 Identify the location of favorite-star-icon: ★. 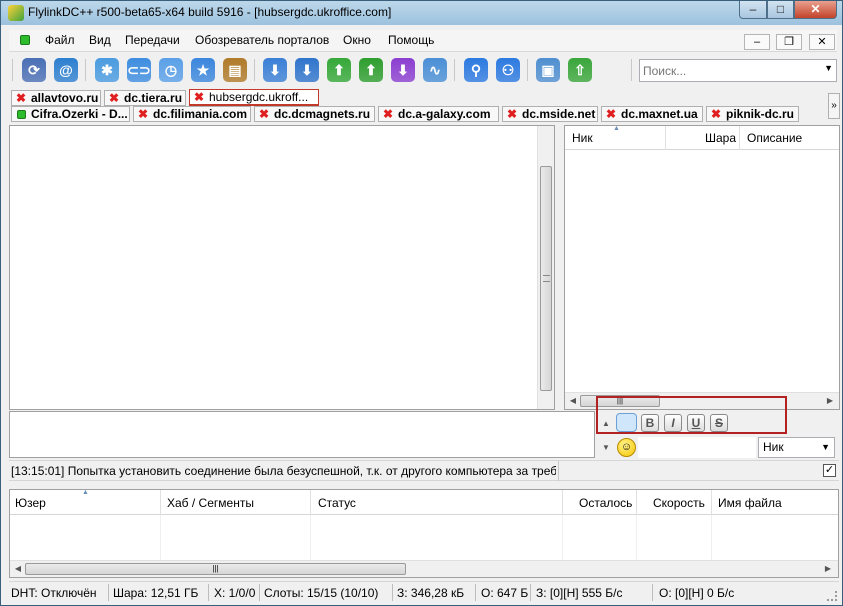
(203, 70).